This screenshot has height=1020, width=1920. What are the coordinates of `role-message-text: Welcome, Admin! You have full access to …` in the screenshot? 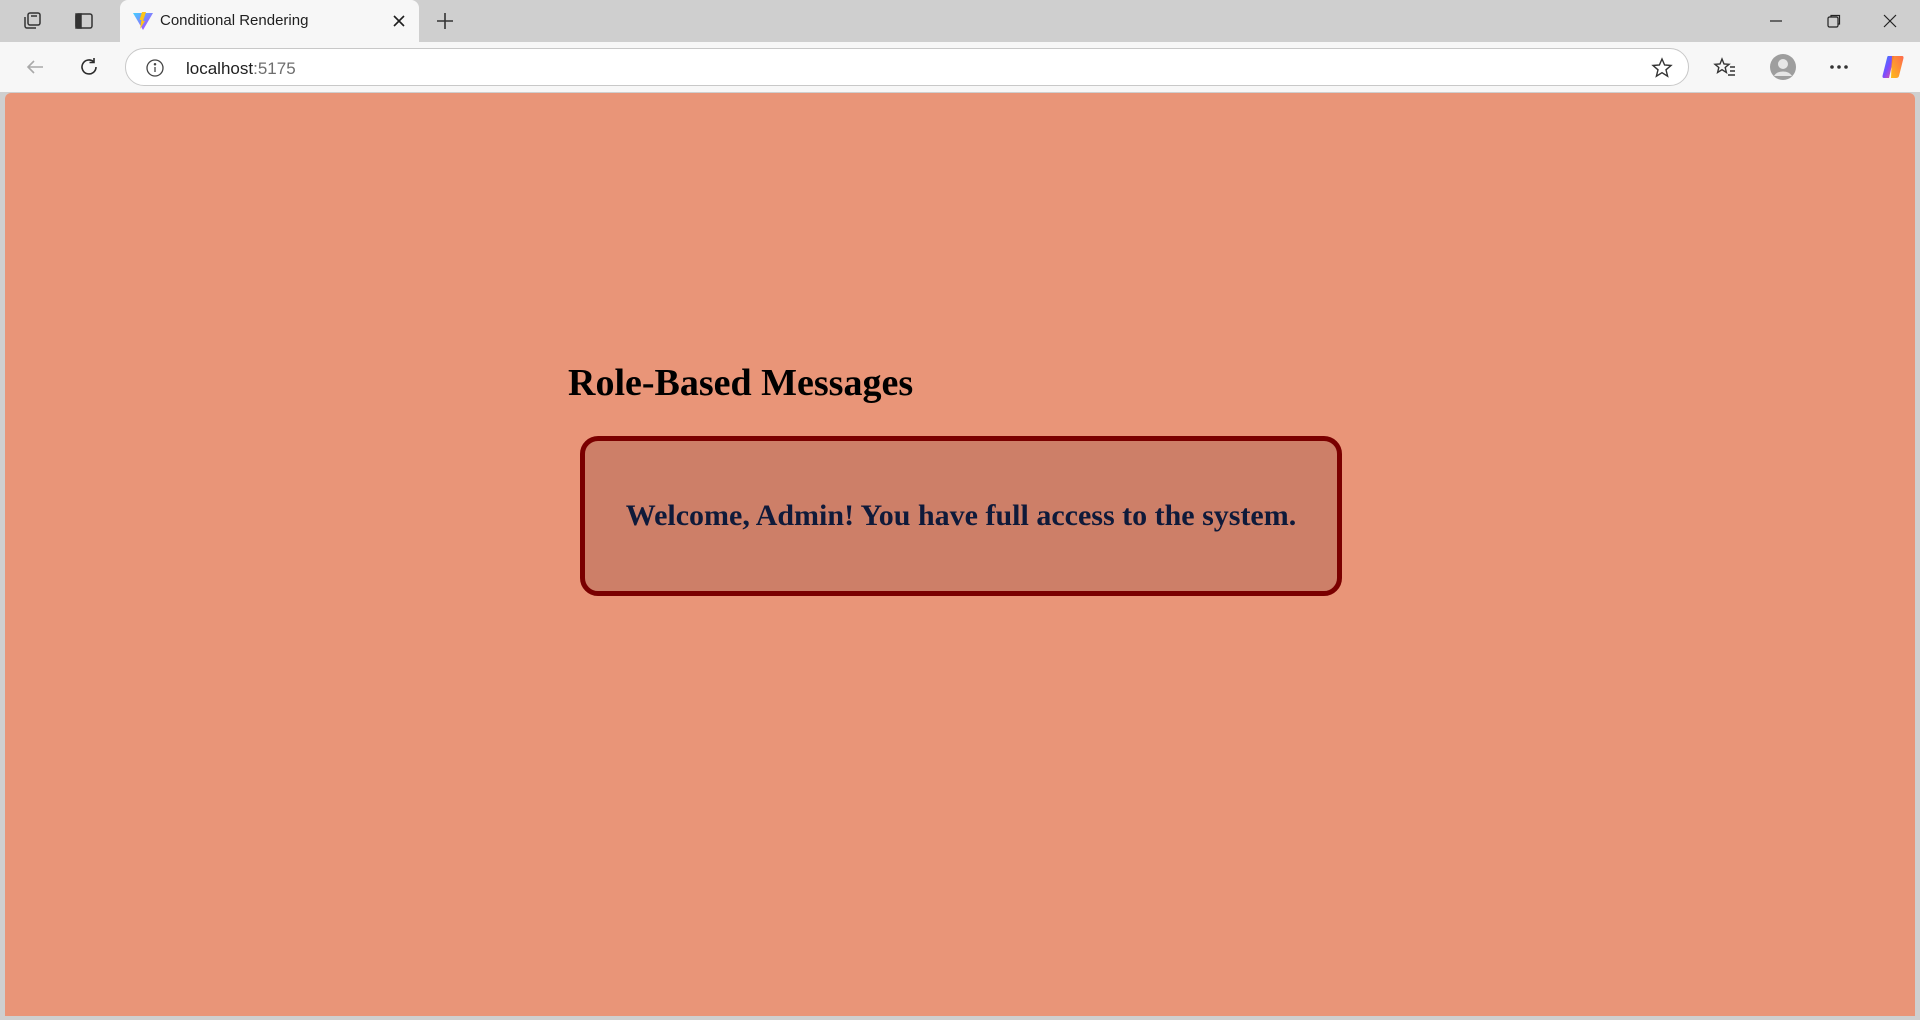 It's located at (961, 515).